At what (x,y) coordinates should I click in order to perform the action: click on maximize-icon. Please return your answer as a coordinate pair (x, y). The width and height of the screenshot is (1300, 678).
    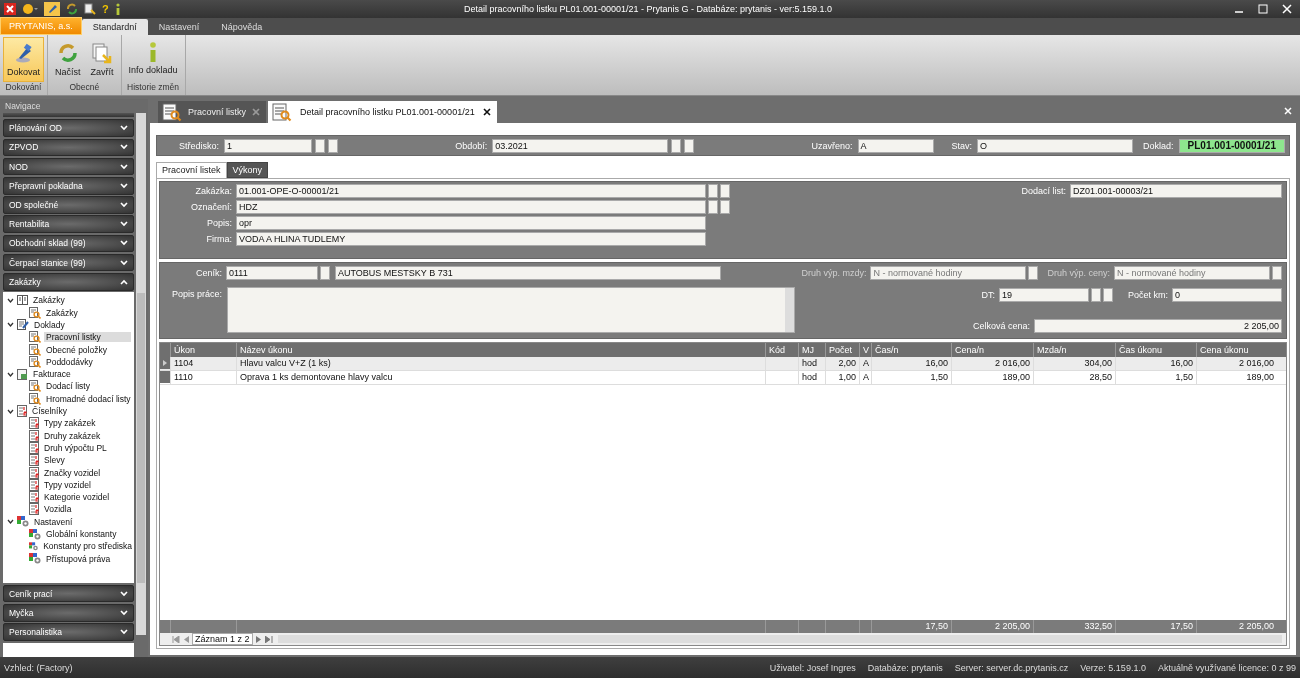
    Looking at the image, I should click on (1263, 9).